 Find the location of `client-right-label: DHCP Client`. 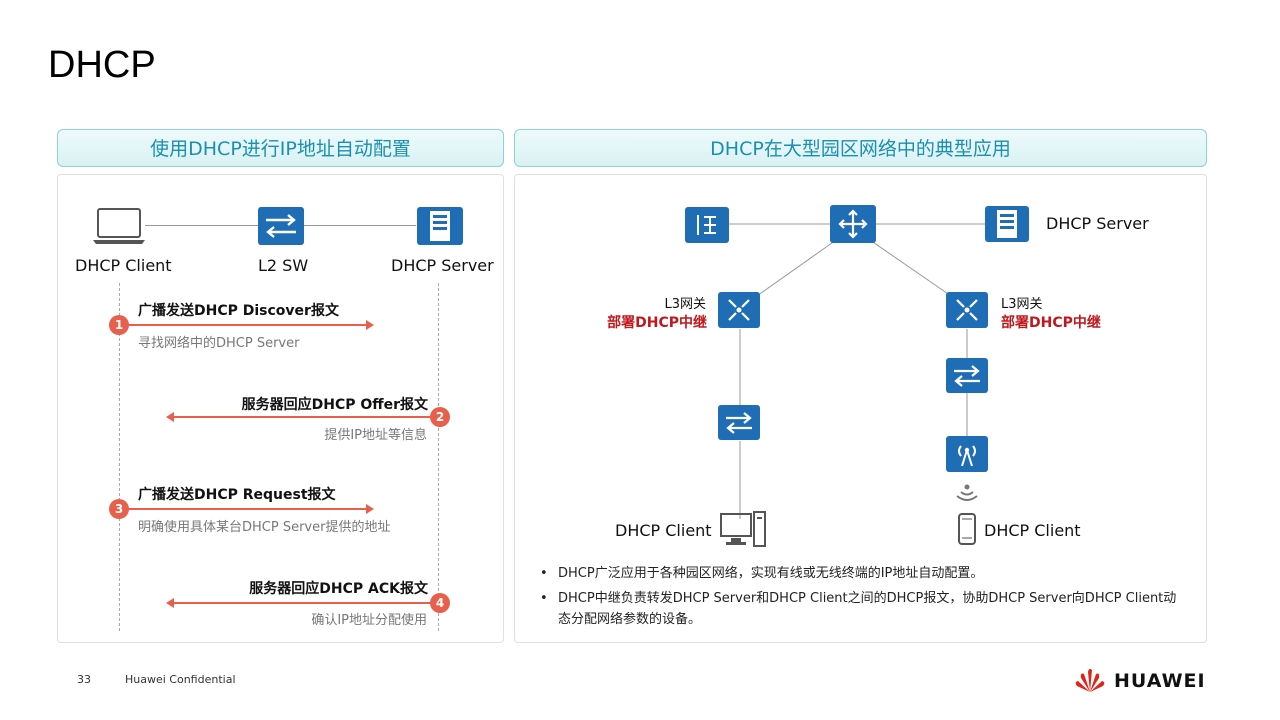

client-right-label: DHCP Client is located at coordinates (1032, 530).